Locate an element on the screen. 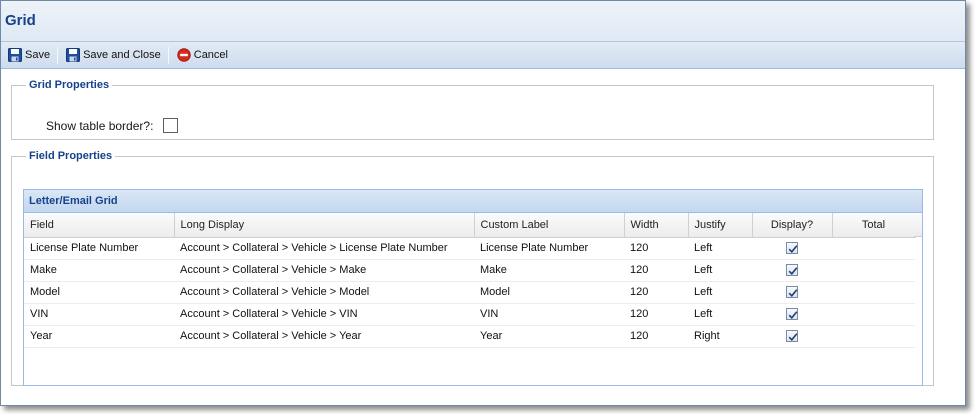  field-properties-legend: Field Properties is located at coordinates (71, 156).